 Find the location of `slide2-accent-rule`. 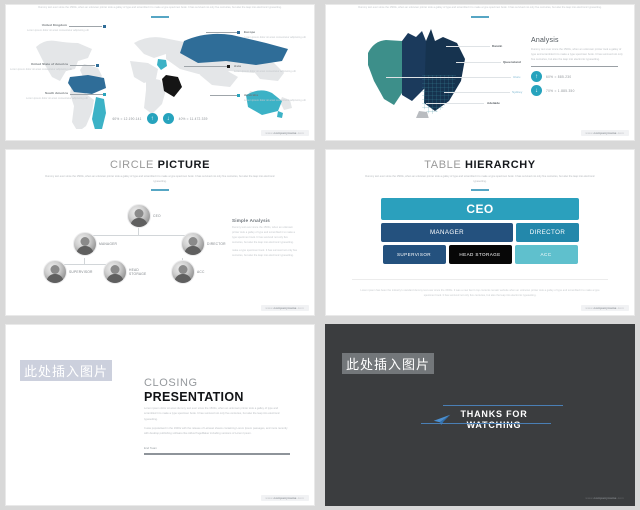

slide2-accent-rule is located at coordinates (480, 17).